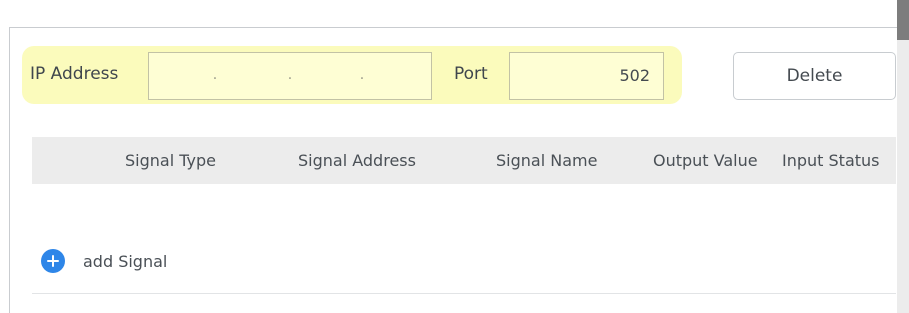 The width and height of the screenshot is (909, 313). Describe the element at coordinates (547, 160) in the screenshot. I see `column-signal-name: Signal Name` at that location.